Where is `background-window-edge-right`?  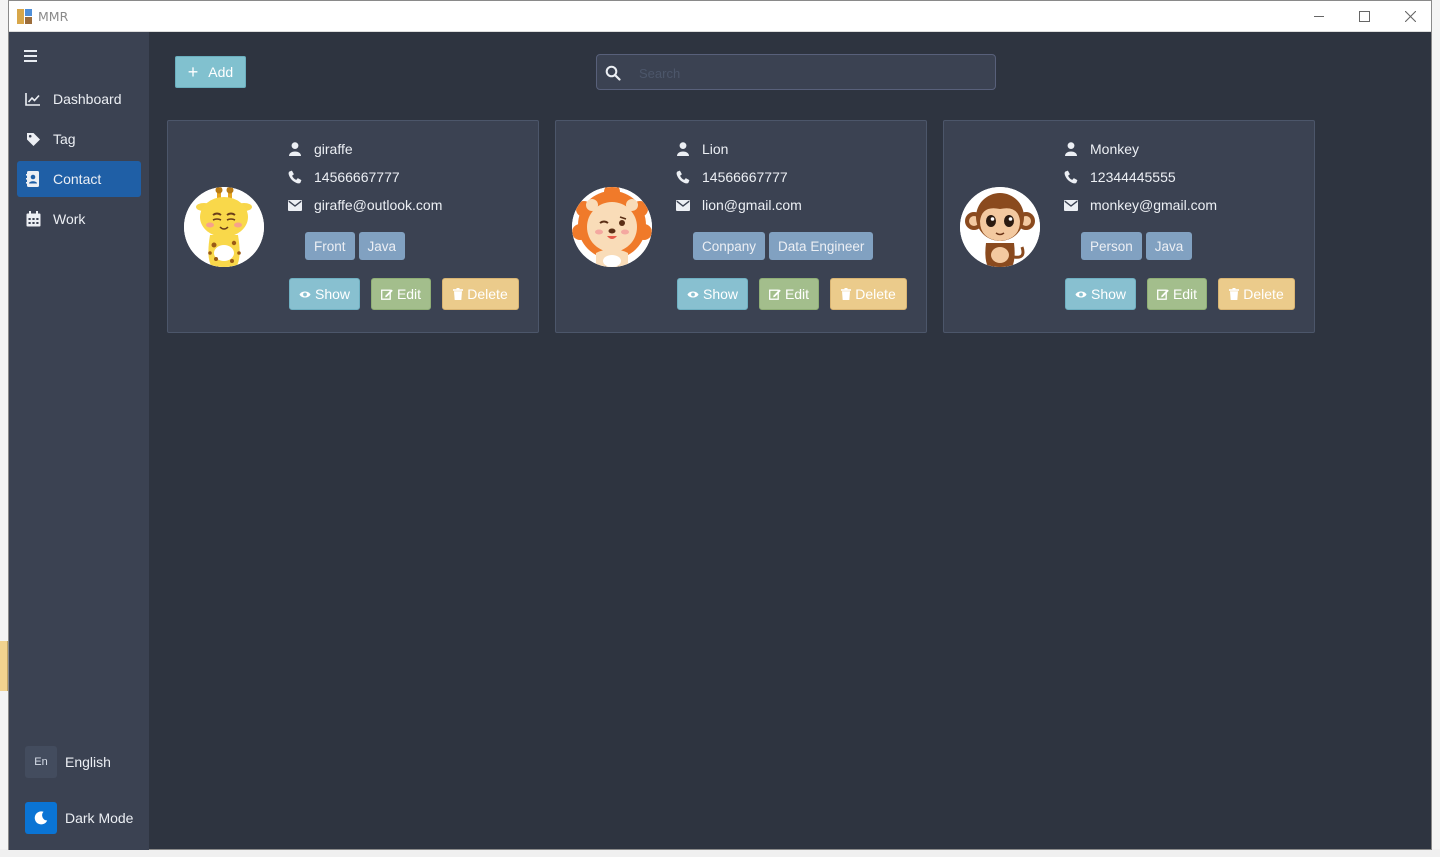
background-window-edge-right is located at coordinates (1436, 428).